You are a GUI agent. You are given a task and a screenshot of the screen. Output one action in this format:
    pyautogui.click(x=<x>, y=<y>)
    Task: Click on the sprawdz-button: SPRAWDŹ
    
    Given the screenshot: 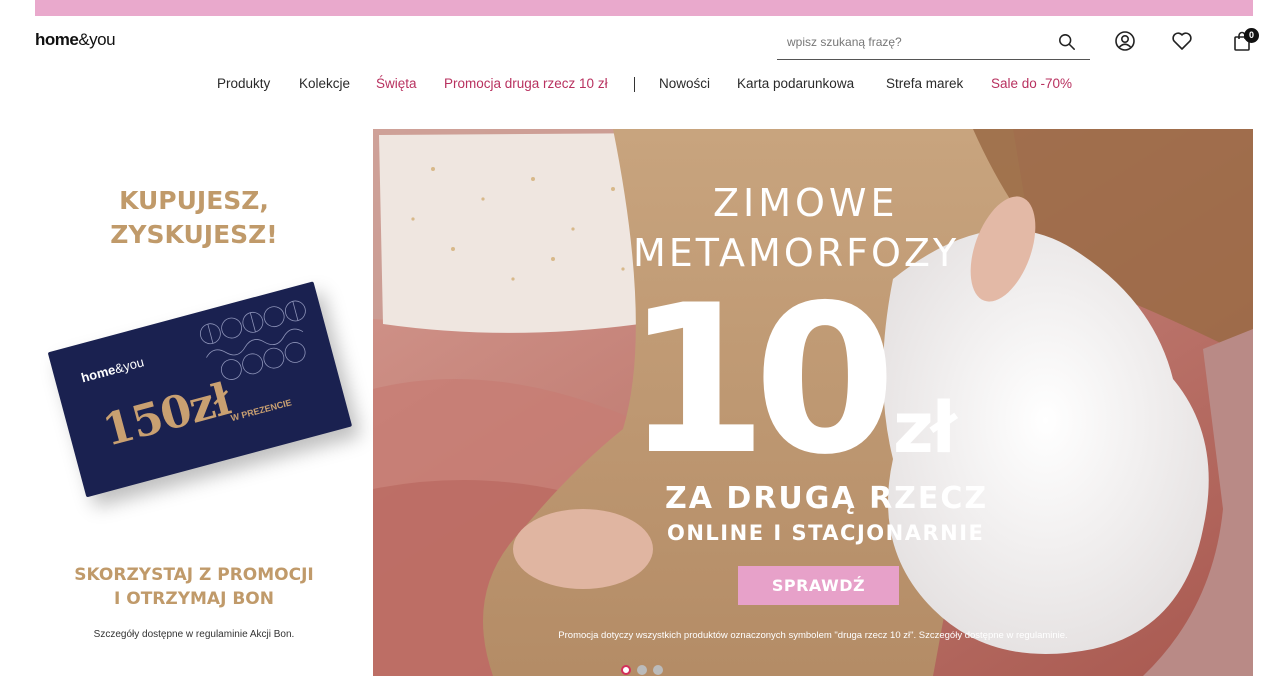 What is the action you would take?
    pyautogui.click(x=818, y=585)
    